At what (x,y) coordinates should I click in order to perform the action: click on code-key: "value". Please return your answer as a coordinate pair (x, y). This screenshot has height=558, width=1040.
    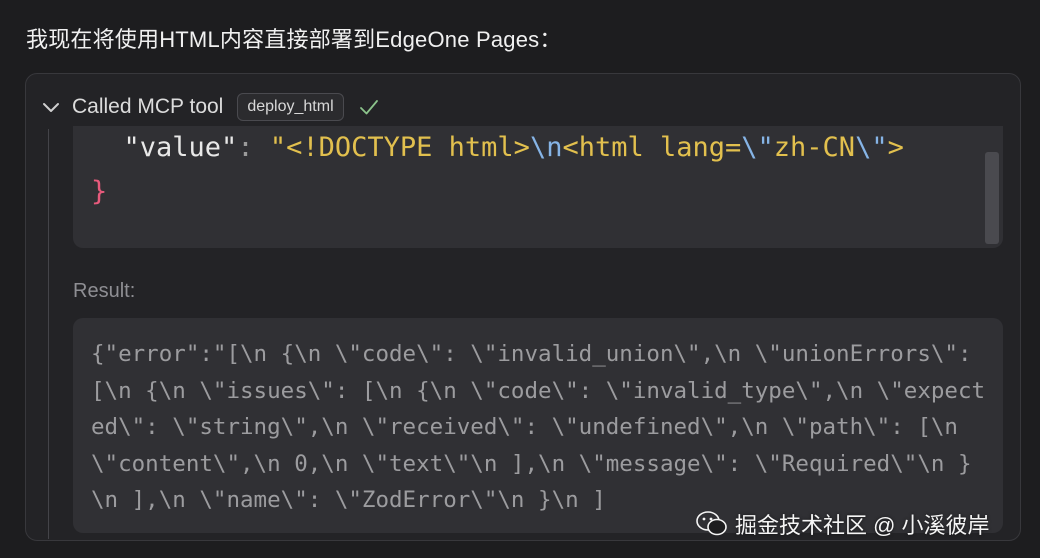
    Looking at the image, I should click on (180, 147).